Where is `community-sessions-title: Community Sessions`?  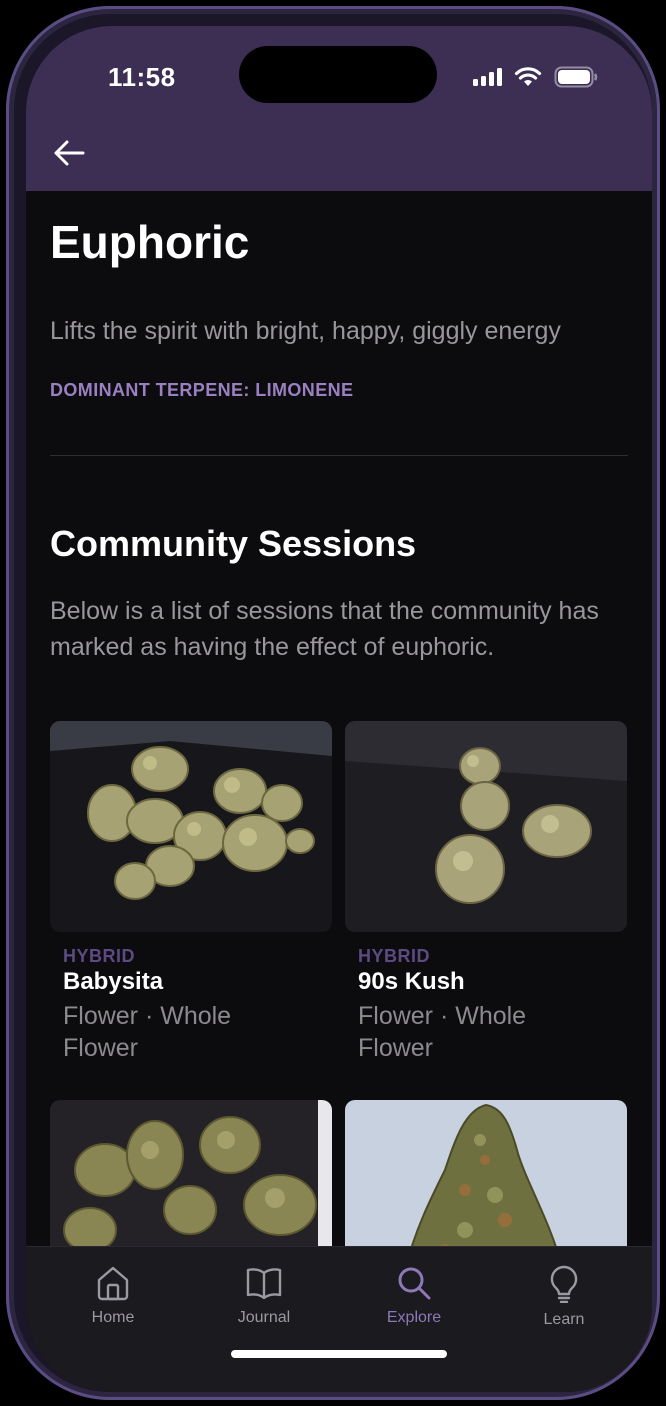
community-sessions-title: Community Sessions is located at coordinates (233, 543).